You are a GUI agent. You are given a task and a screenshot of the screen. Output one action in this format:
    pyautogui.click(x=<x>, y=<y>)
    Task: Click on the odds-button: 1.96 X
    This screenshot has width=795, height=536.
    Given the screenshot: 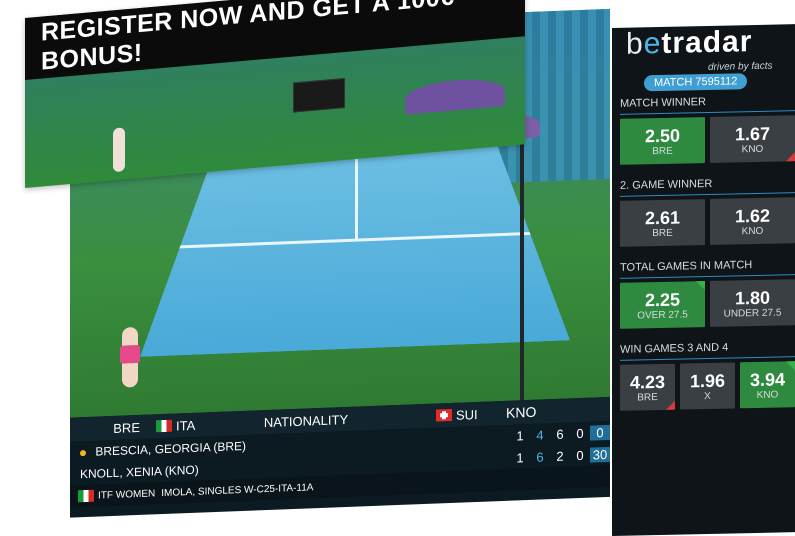 What is the action you would take?
    pyautogui.click(x=707, y=386)
    